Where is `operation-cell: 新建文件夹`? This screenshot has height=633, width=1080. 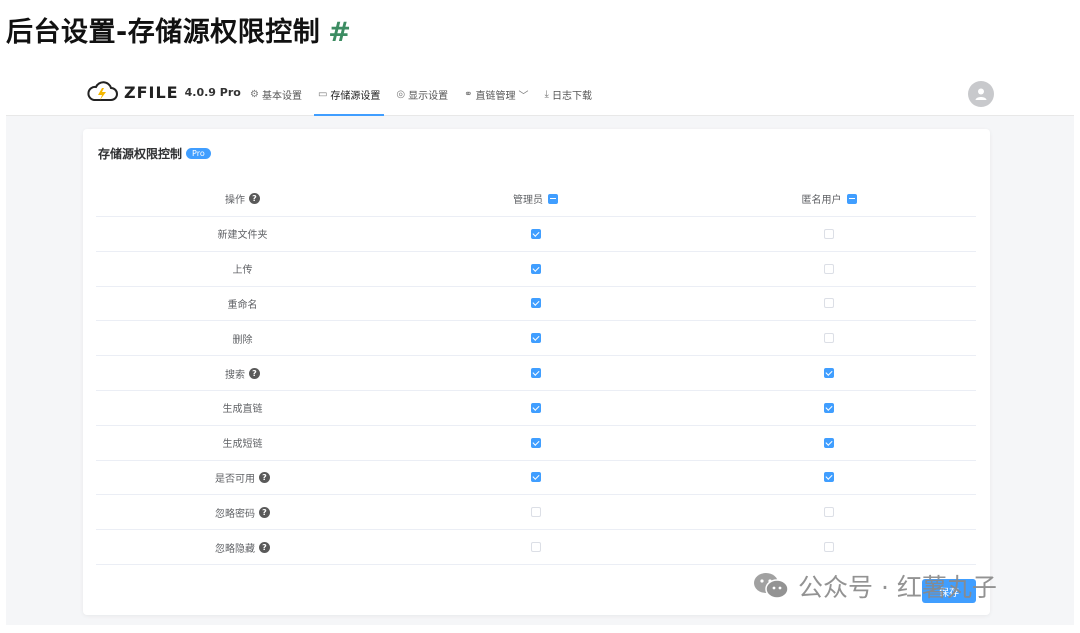
operation-cell: 新建文件夹 is located at coordinates (242, 234).